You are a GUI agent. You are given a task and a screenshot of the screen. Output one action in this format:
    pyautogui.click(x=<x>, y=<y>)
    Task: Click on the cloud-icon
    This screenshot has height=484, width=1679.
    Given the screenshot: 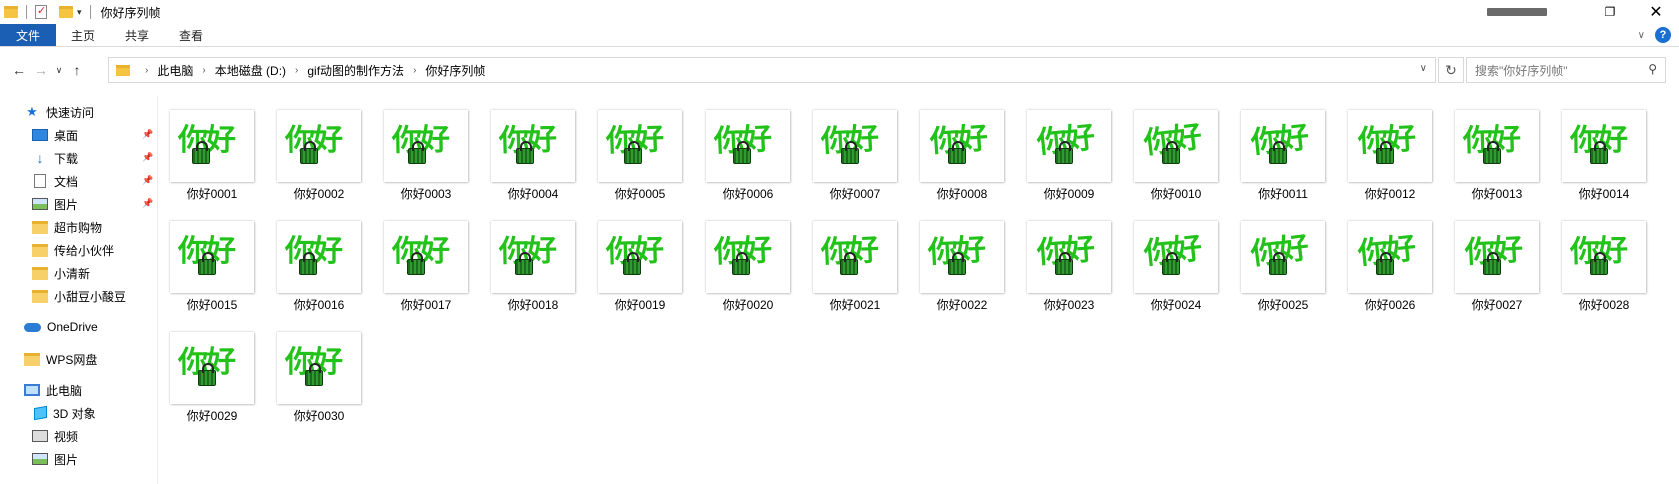 What is the action you would take?
    pyautogui.click(x=32, y=327)
    